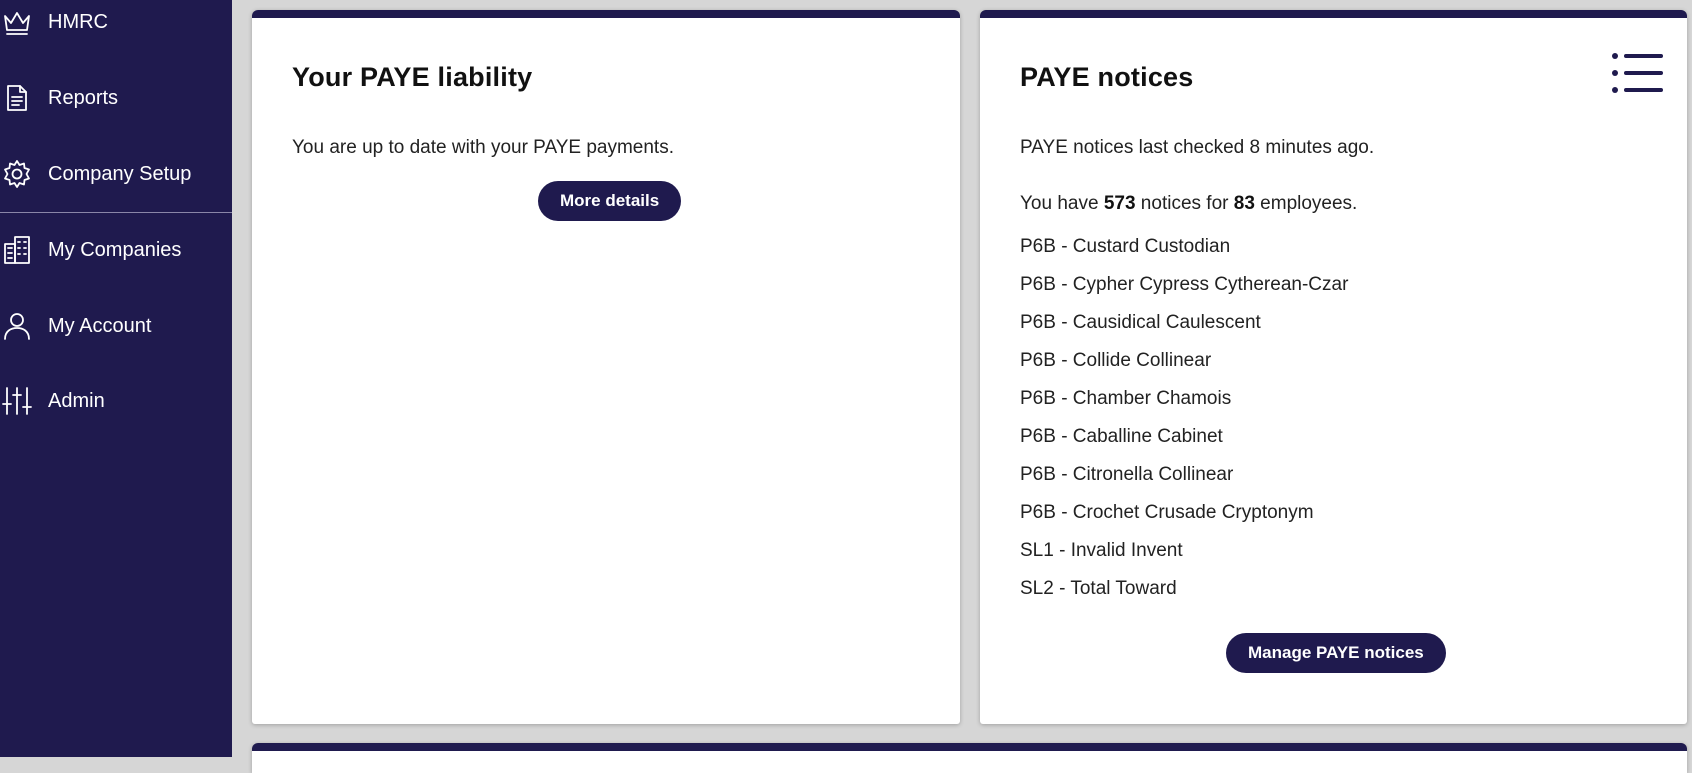  Describe the element at coordinates (100, 325) in the screenshot. I see `sidebar-item-label: My Account` at that location.